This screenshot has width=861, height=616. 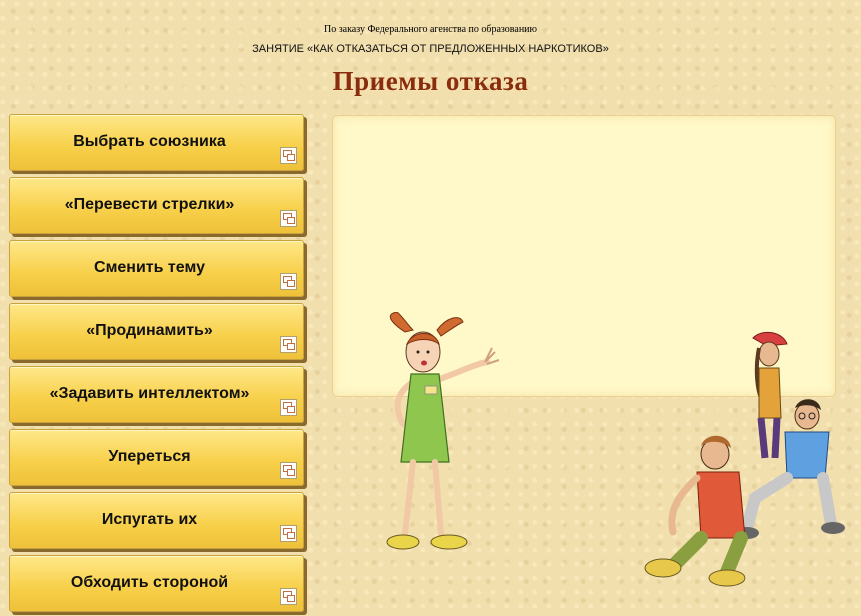 I want to click on menu-button-intellect: «Задавить интеллектом», so click(x=156, y=394).